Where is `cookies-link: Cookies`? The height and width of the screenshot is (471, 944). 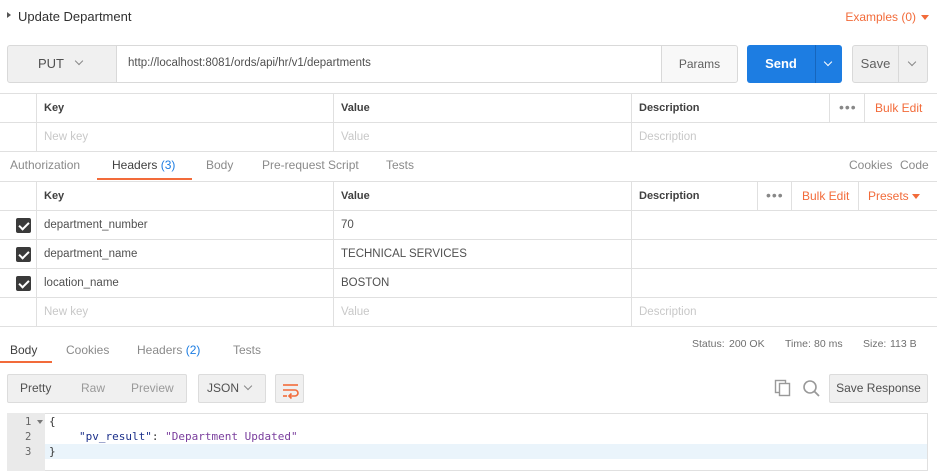
cookies-link: Cookies is located at coordinates (870, 165).